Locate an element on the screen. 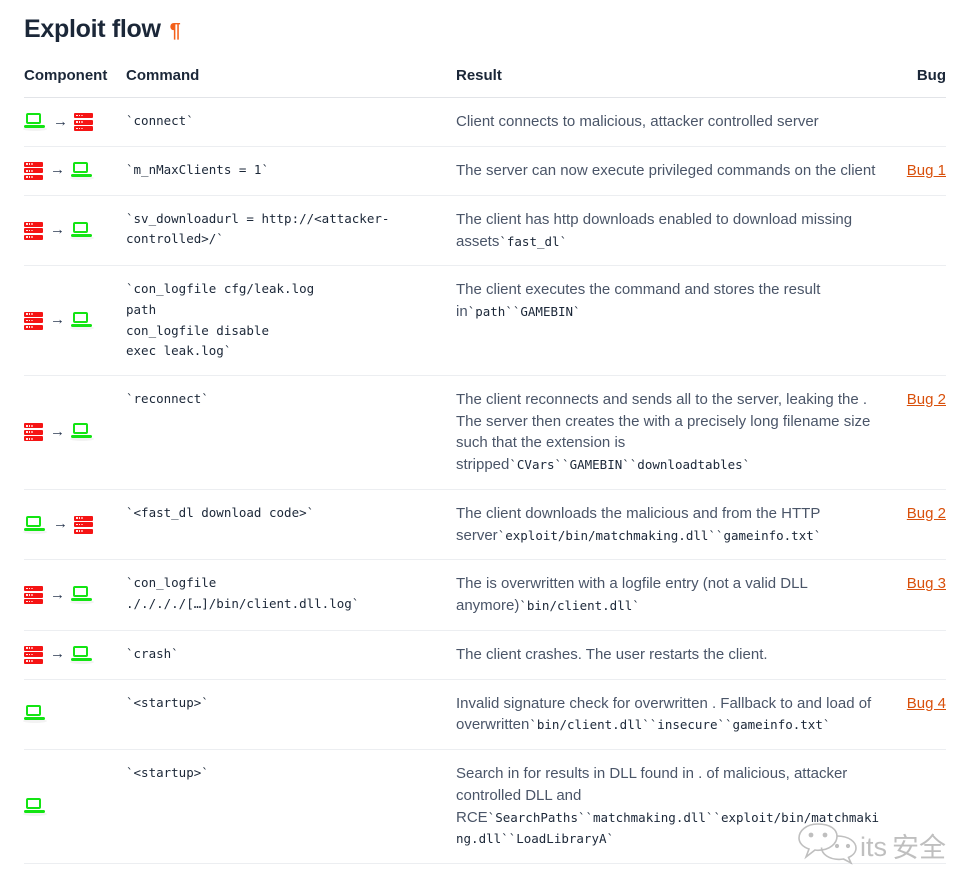 This screenshot has width=970, height=890. page-title-text: Exploit flow is located at coordinates (92, 29).